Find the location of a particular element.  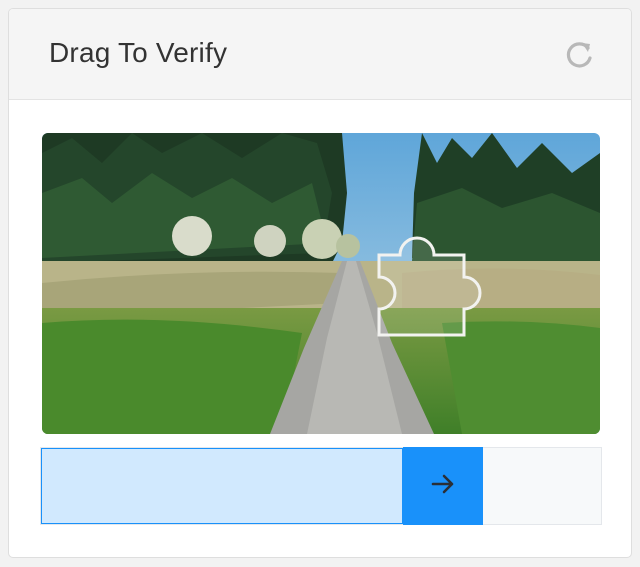

slider-handle is located at coordinates (443, 486).